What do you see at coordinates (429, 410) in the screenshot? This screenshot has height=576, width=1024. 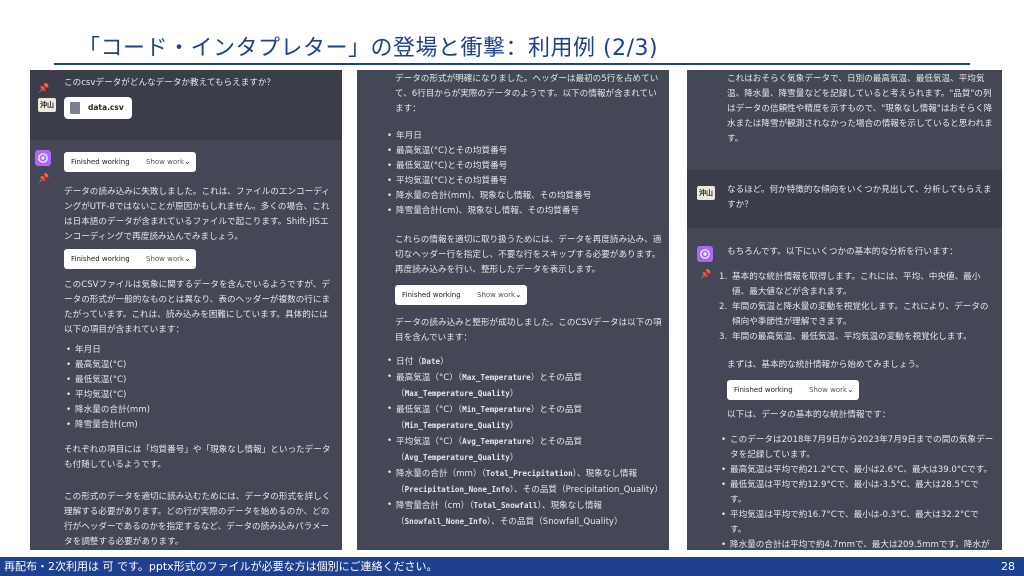 I see `column-text: 最低気温（°C）（` at bounding box center [429, 410].